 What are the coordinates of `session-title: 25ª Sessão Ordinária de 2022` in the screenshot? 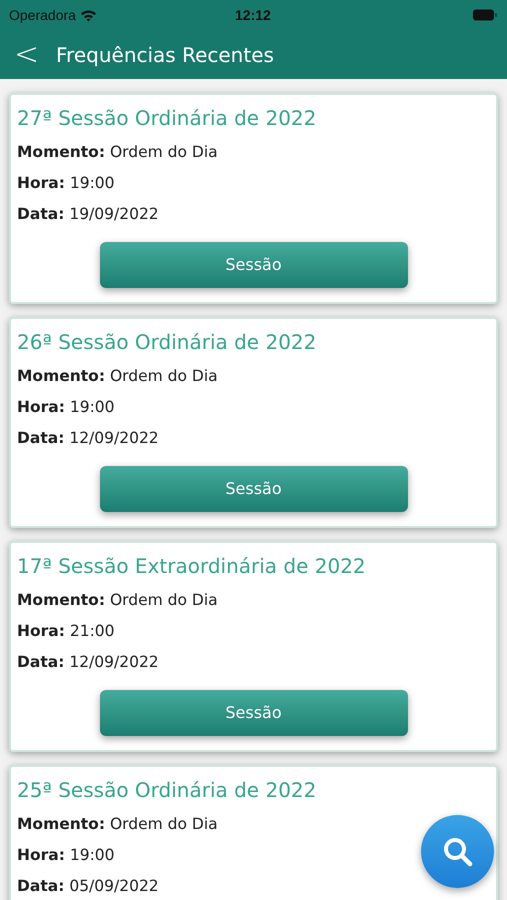 It's located at (166, 790).